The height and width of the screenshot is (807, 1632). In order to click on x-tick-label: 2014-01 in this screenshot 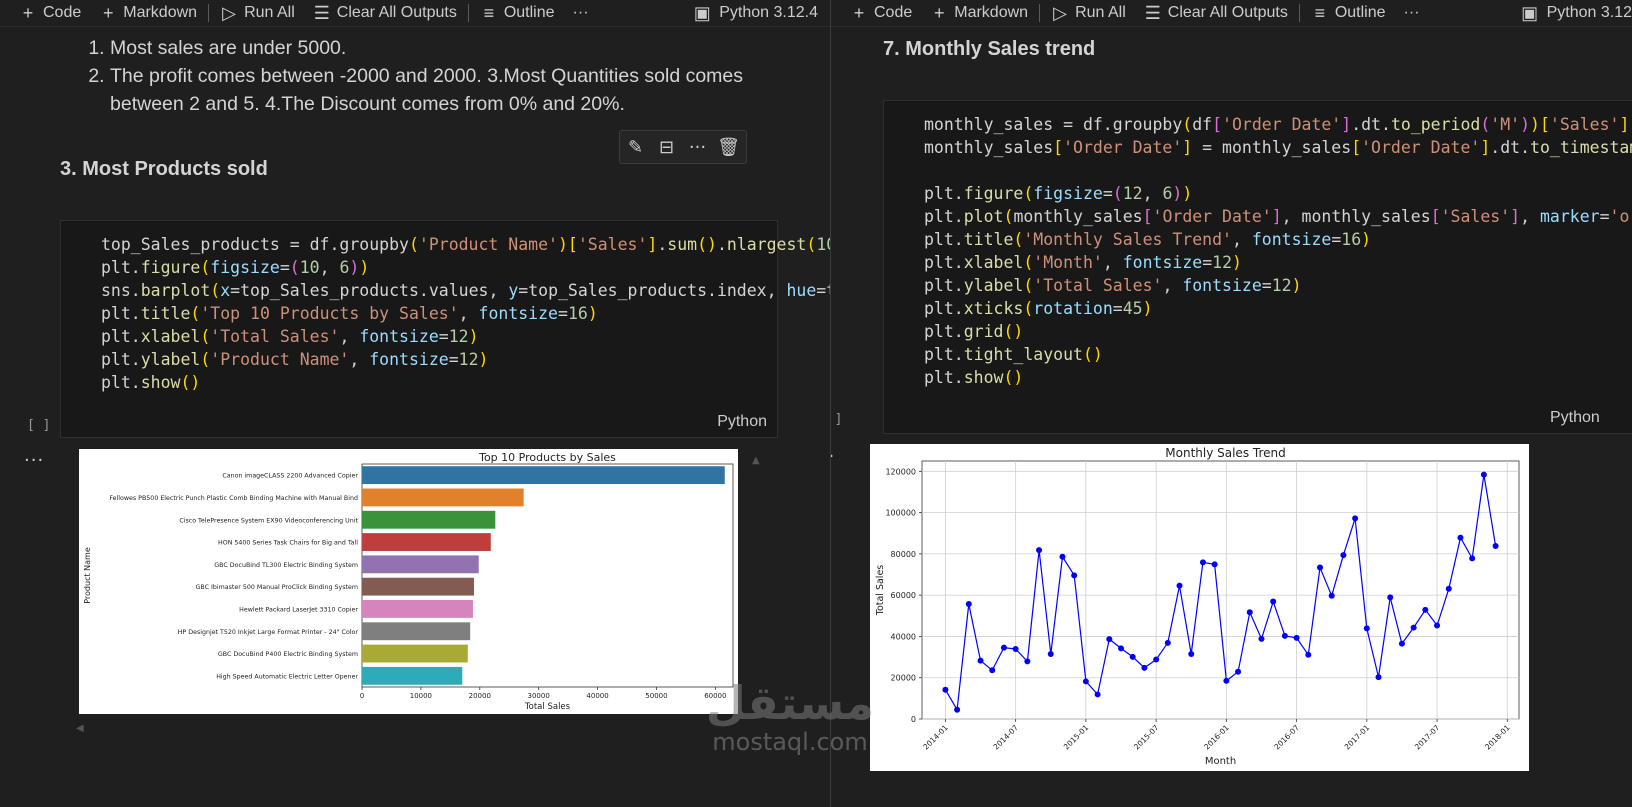, I will do `click(935, 737)`.